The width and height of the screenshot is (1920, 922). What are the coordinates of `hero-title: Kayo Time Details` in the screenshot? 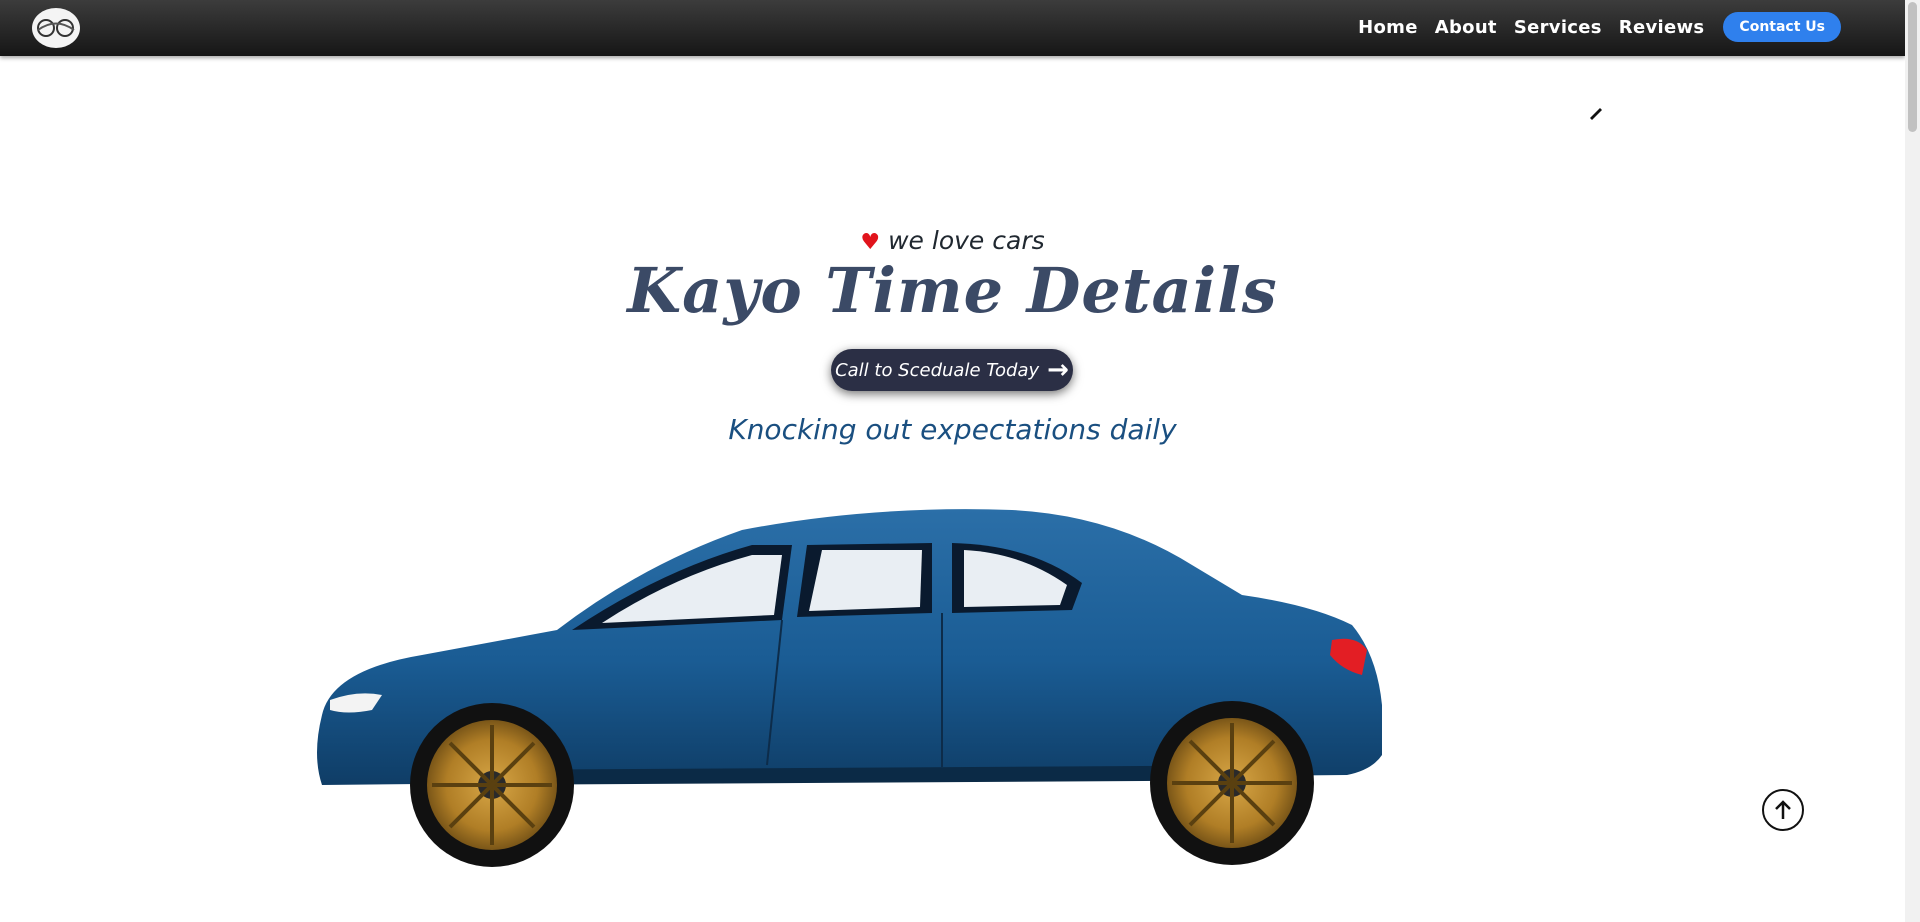 It's located at (952, 290).